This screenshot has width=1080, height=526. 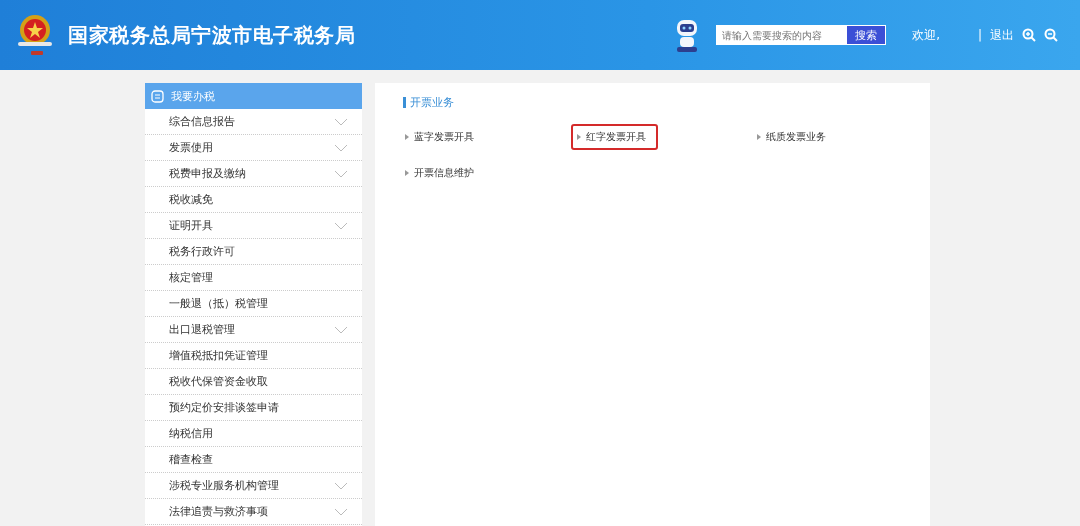 What do you see at coordinates (157, 96) in the screenshot?
I see `document-icon` at bounding box center [157, 96].